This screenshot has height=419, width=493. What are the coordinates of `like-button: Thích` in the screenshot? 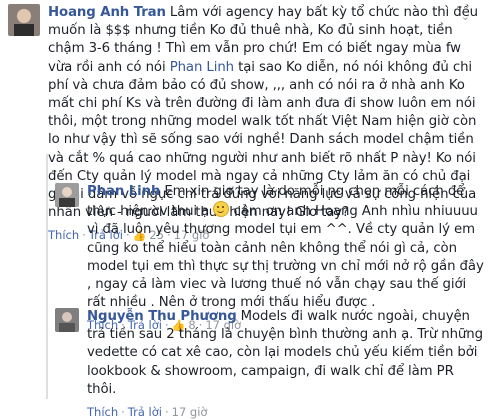 It's located at (102, 412).